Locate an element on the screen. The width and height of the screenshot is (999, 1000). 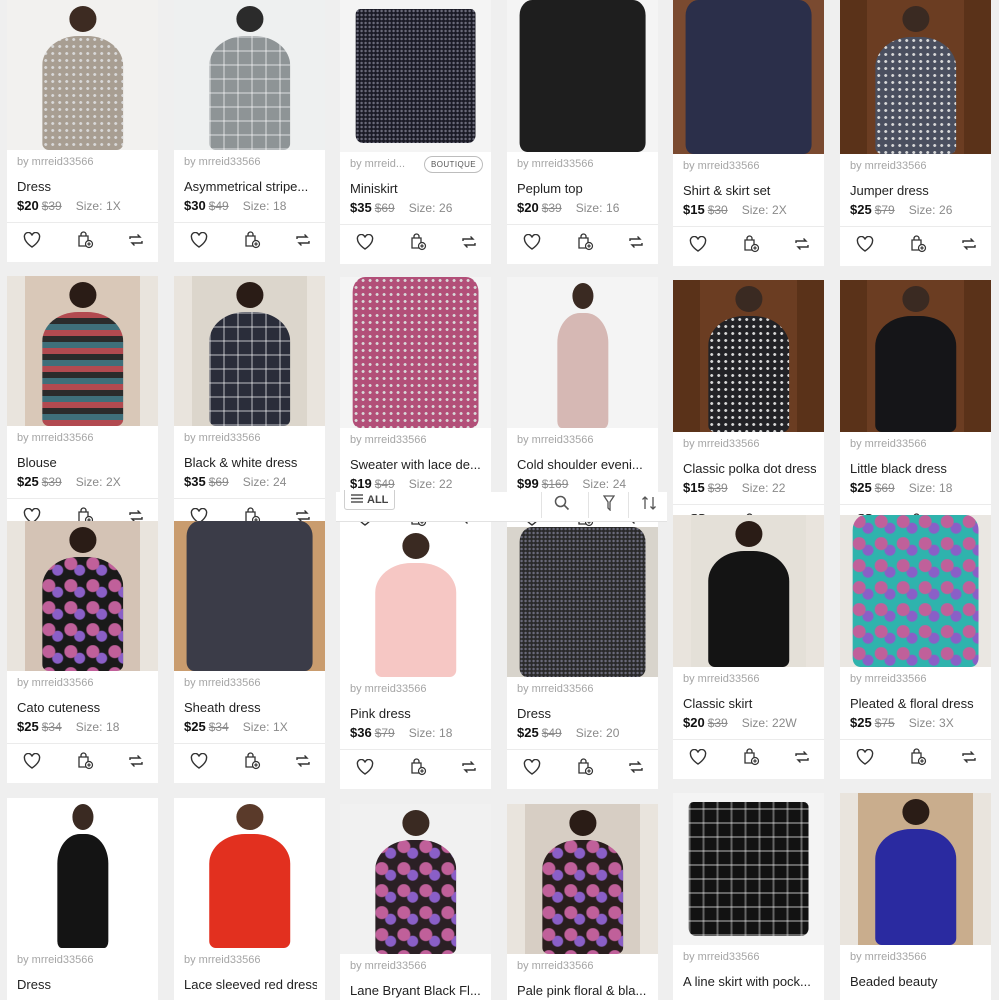
listing-title: Lace sleeved red dress is located at coordinates (250, 984).